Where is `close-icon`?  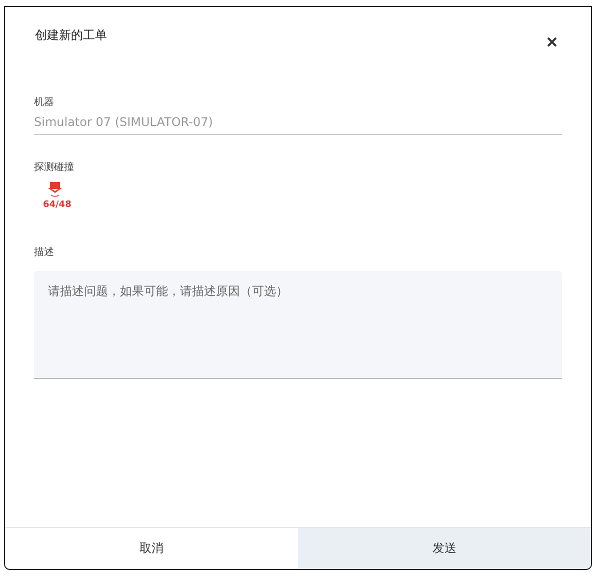
close-icon is located at coordinates (552, 42).